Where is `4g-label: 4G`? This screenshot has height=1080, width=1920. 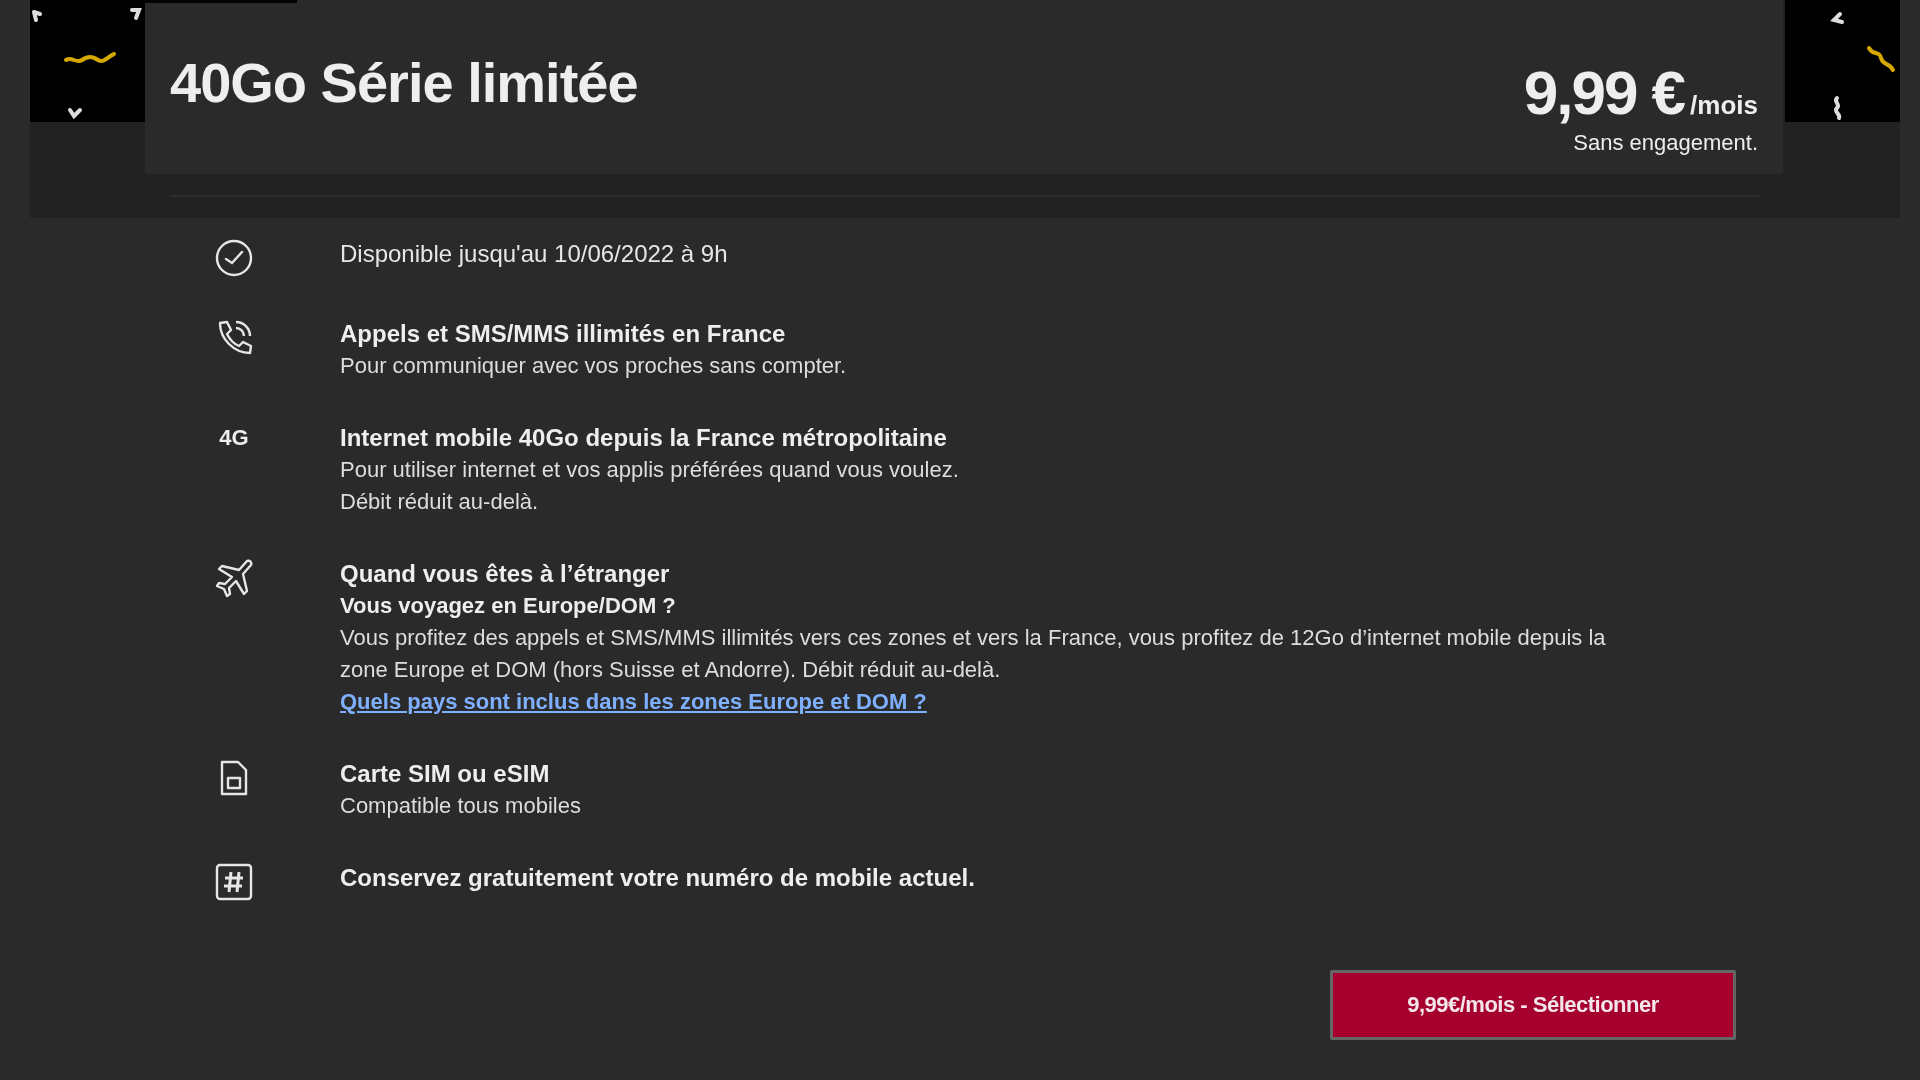
4g-label: 4G is located at coordinates (234, 438).